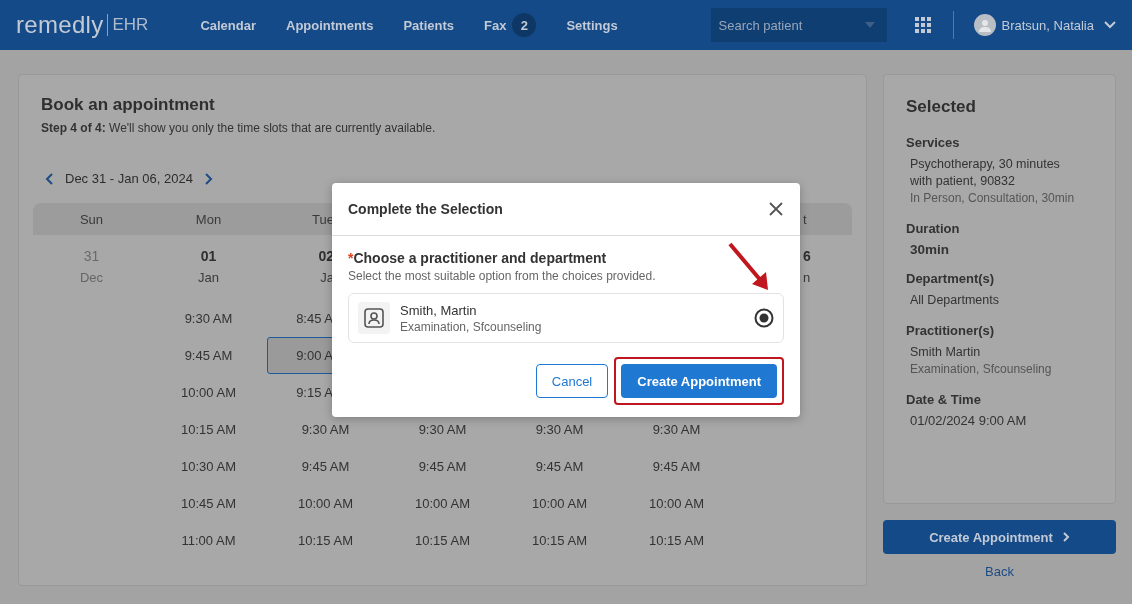  What do you see at coordinates (993, 198) in the screenshot?
I see `summary-value: In Person, Consultation, 30min` at bounding box center [993, 198].